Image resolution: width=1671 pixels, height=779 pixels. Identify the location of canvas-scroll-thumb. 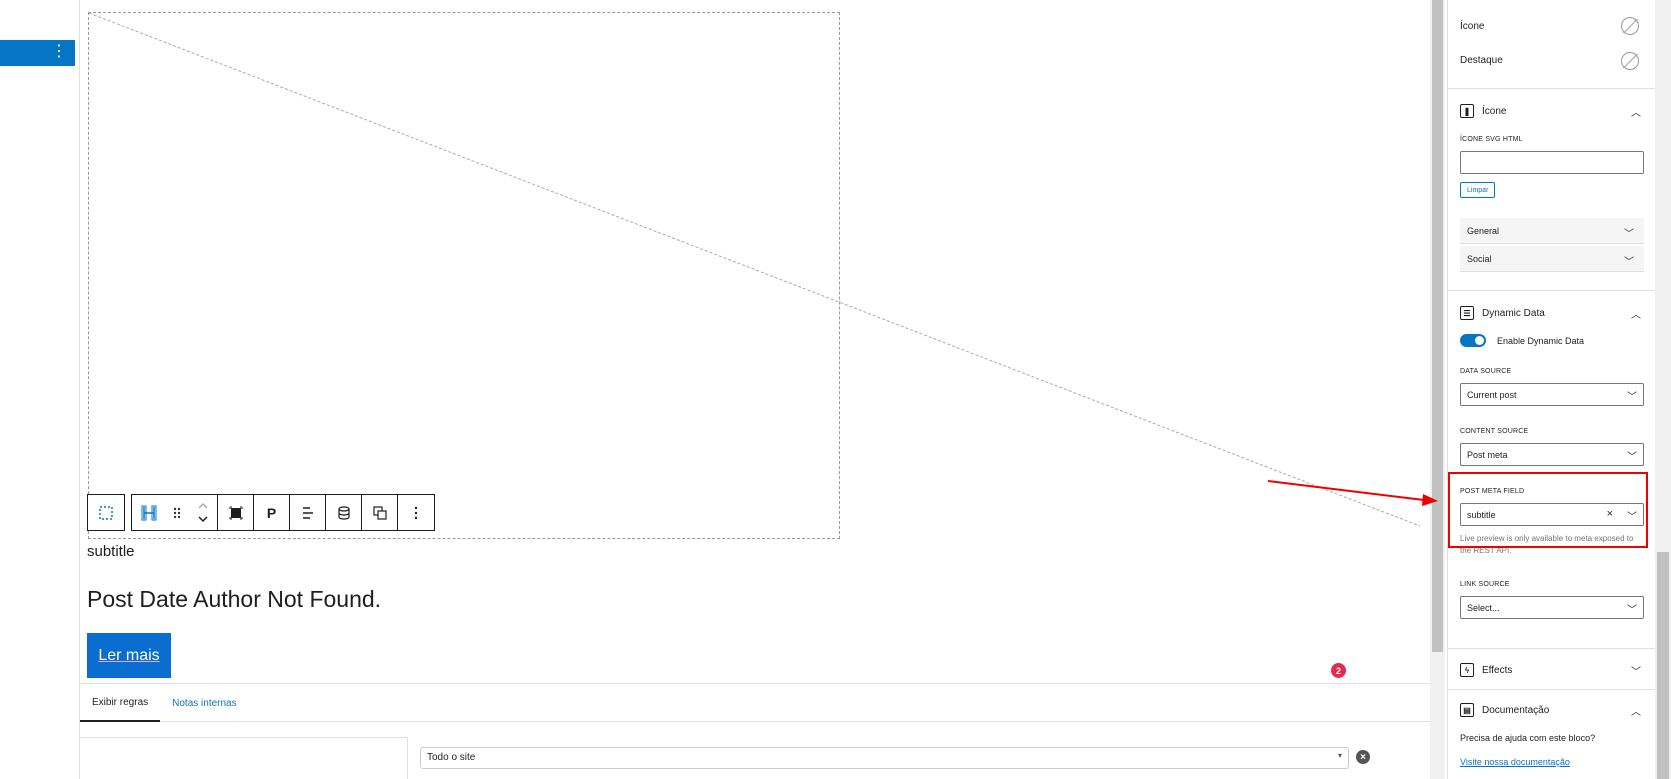
(1437, 326).